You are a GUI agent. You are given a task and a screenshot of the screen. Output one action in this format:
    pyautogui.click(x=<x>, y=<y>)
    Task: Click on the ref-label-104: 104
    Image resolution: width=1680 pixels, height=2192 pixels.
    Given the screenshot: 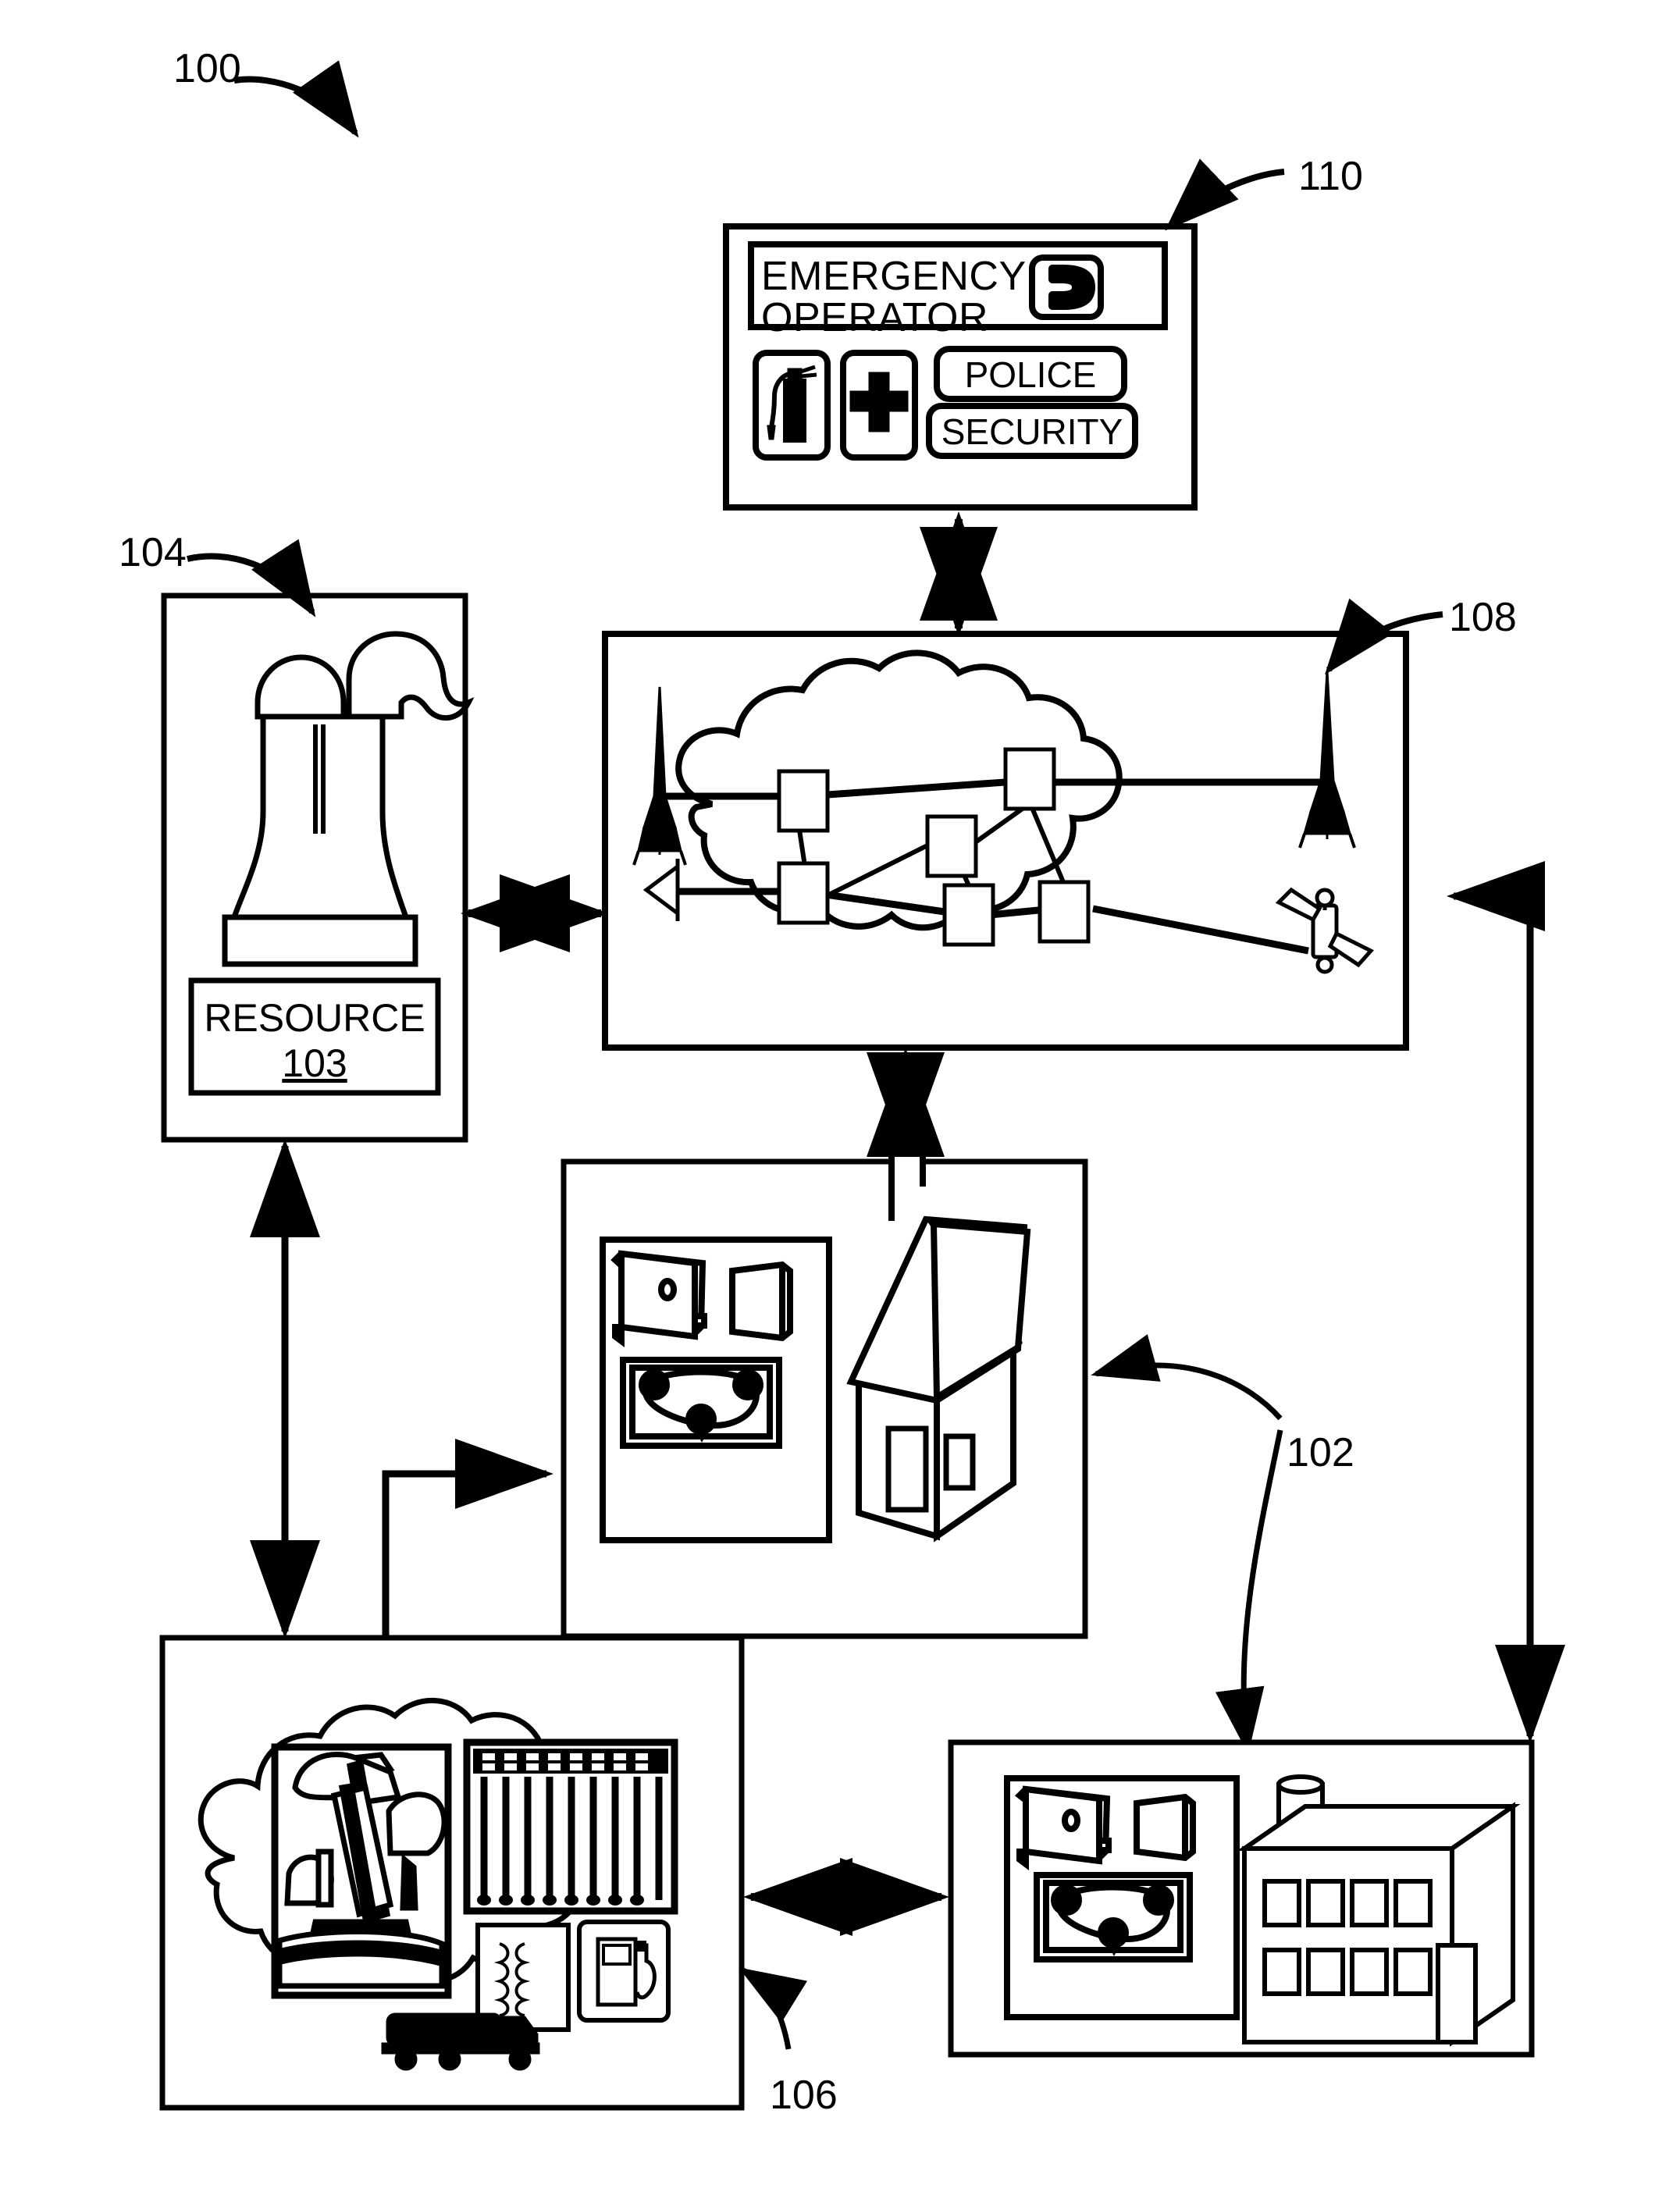 What is the action you would take?
    pyautogui.click(x=153, y=552)
    